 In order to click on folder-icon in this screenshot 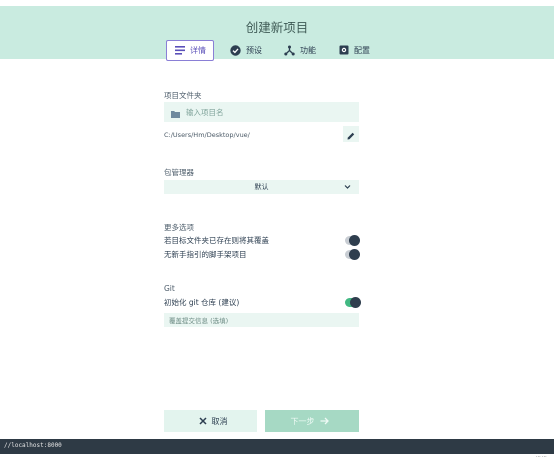, I will do `click(175, 112)`.